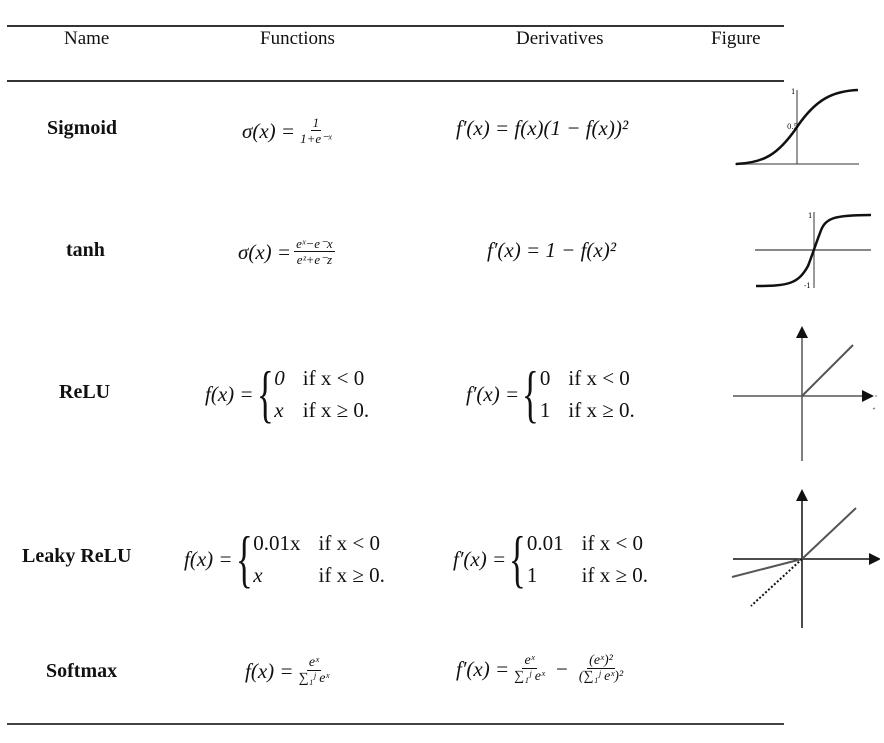  I want to click on fraction: 1 1+e⁻ˣ, so click(316, 131).